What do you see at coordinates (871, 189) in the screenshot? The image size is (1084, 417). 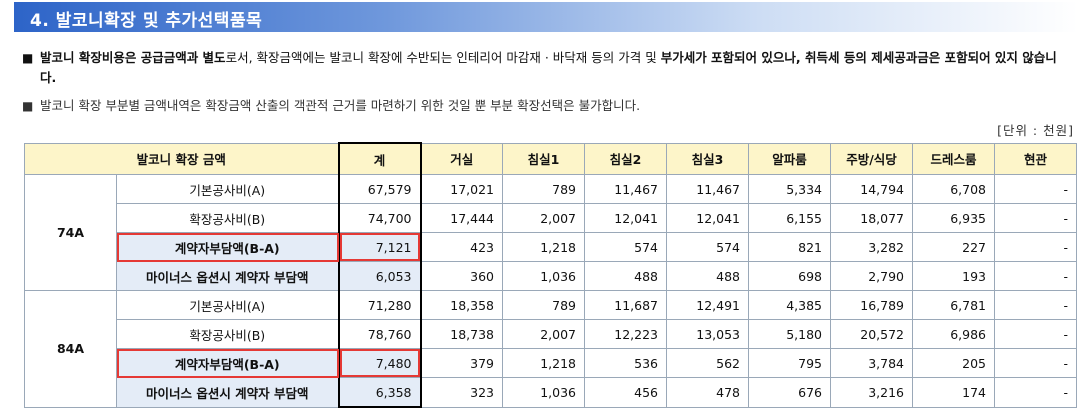 I see `value-cell: 14,794` at bounding box center [871, 189].